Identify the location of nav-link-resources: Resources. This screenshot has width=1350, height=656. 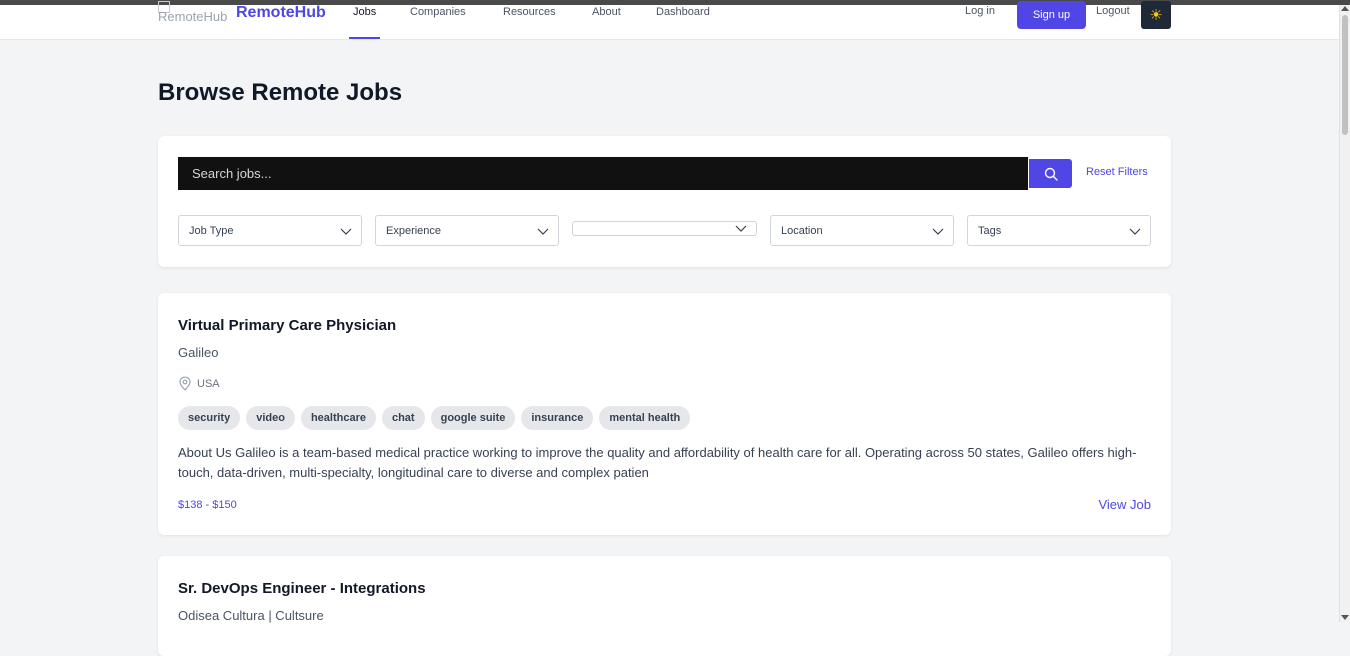
(529, 12).